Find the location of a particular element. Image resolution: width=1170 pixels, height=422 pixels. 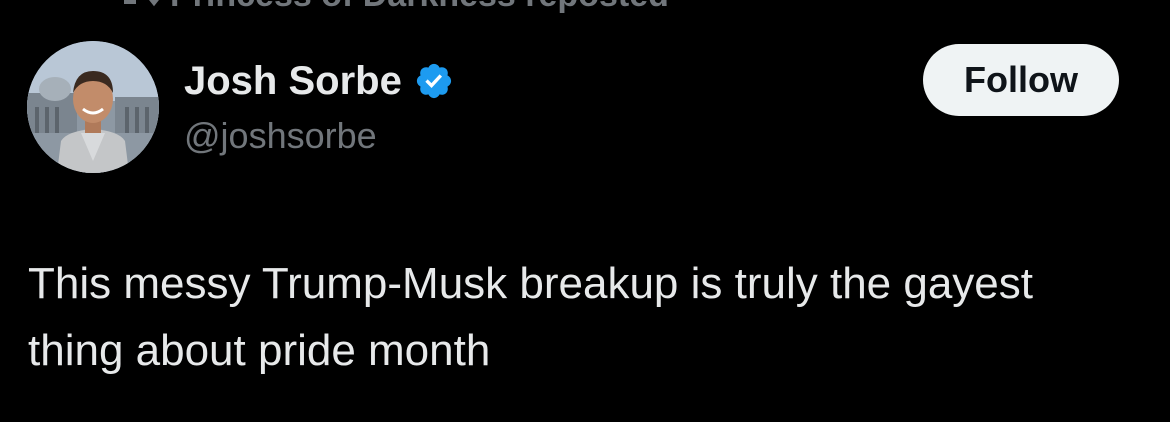

verified-badge-icon is located at coordinates (433, 81).